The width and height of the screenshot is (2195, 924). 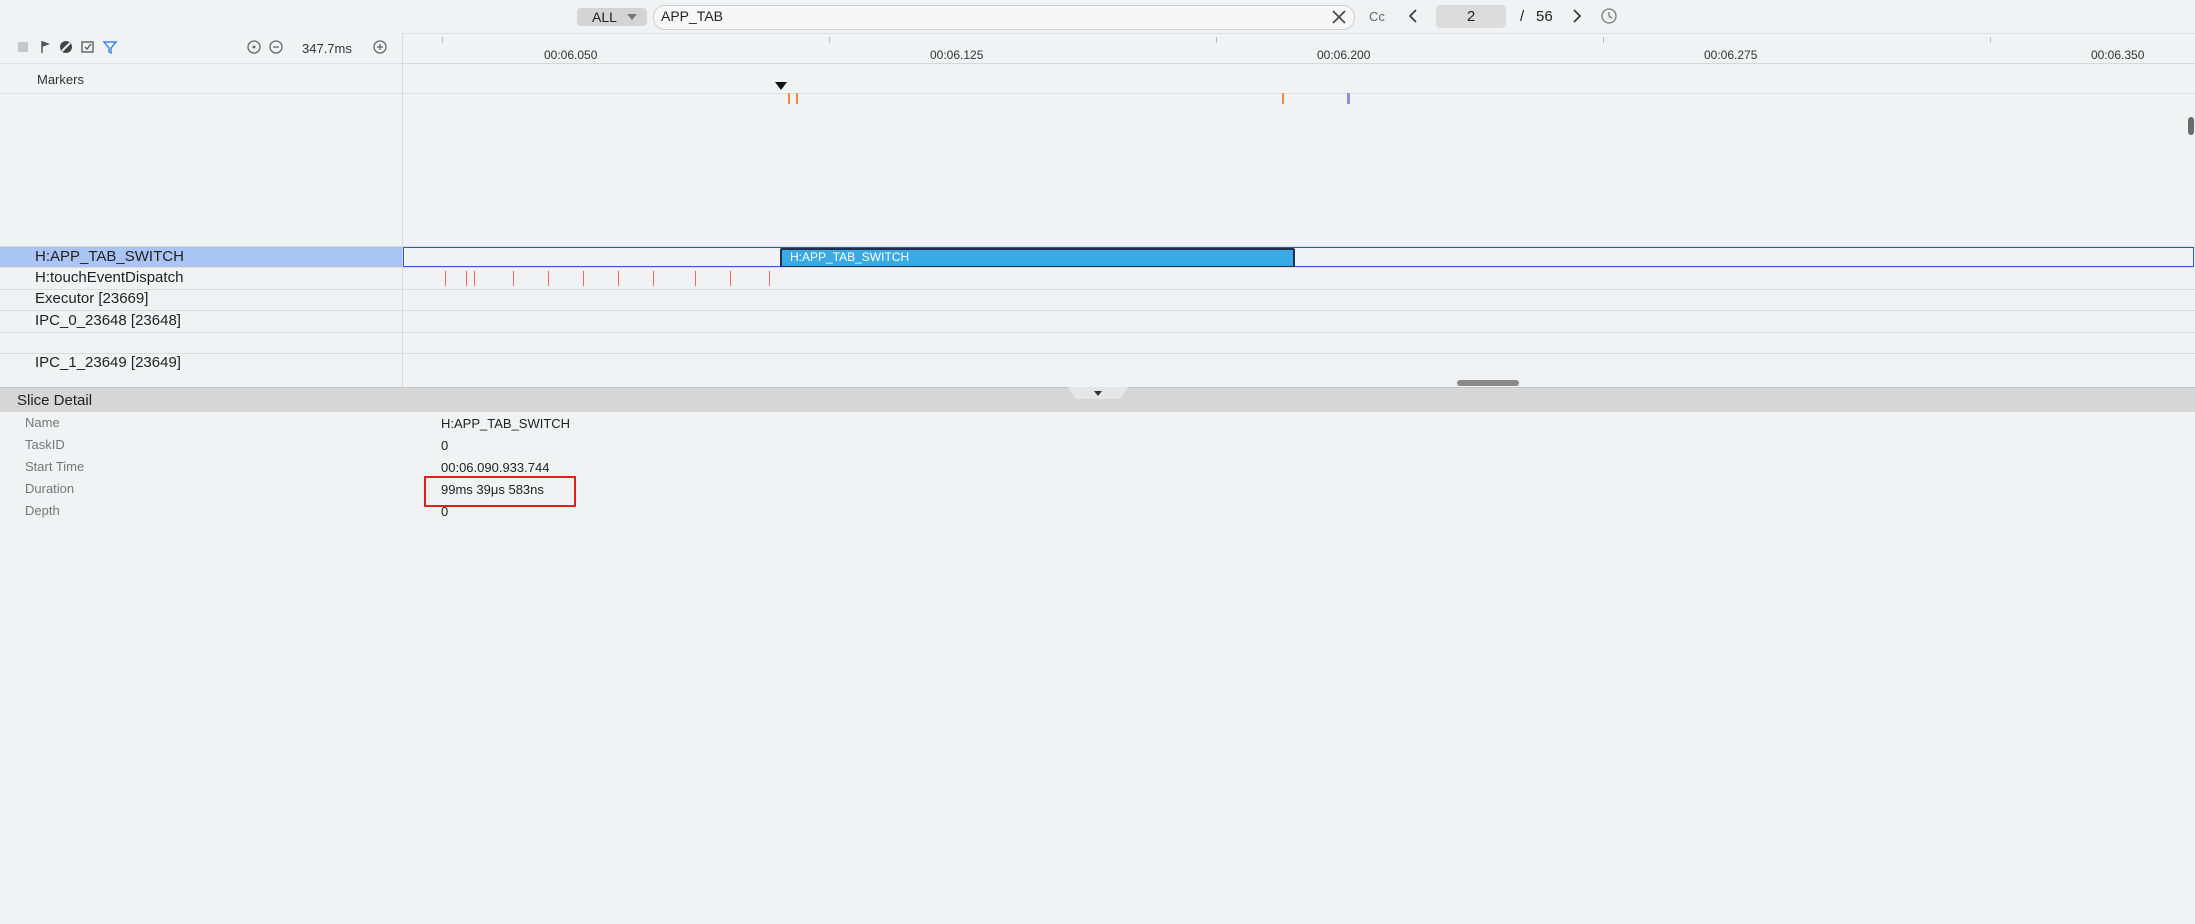 I want to click on match-case-button: Cc, so click(x=1377, y=16).